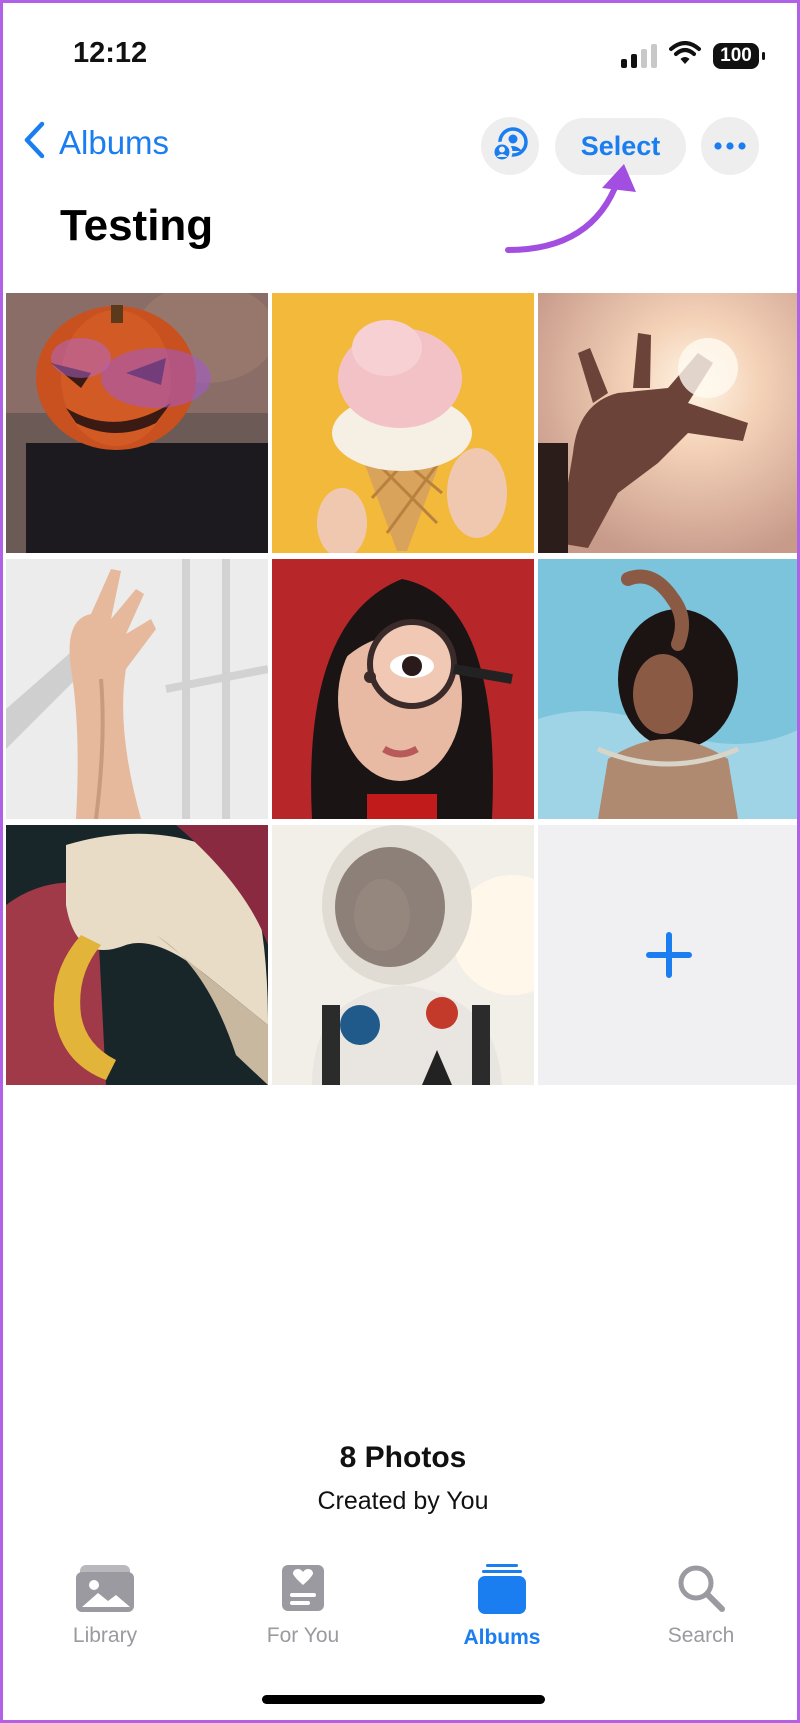 This screenshot has width=800, height=1723. Describe the element at coordinates (137, 423) in the screenshot. I see `photo-tile-pumpkin` at that location.